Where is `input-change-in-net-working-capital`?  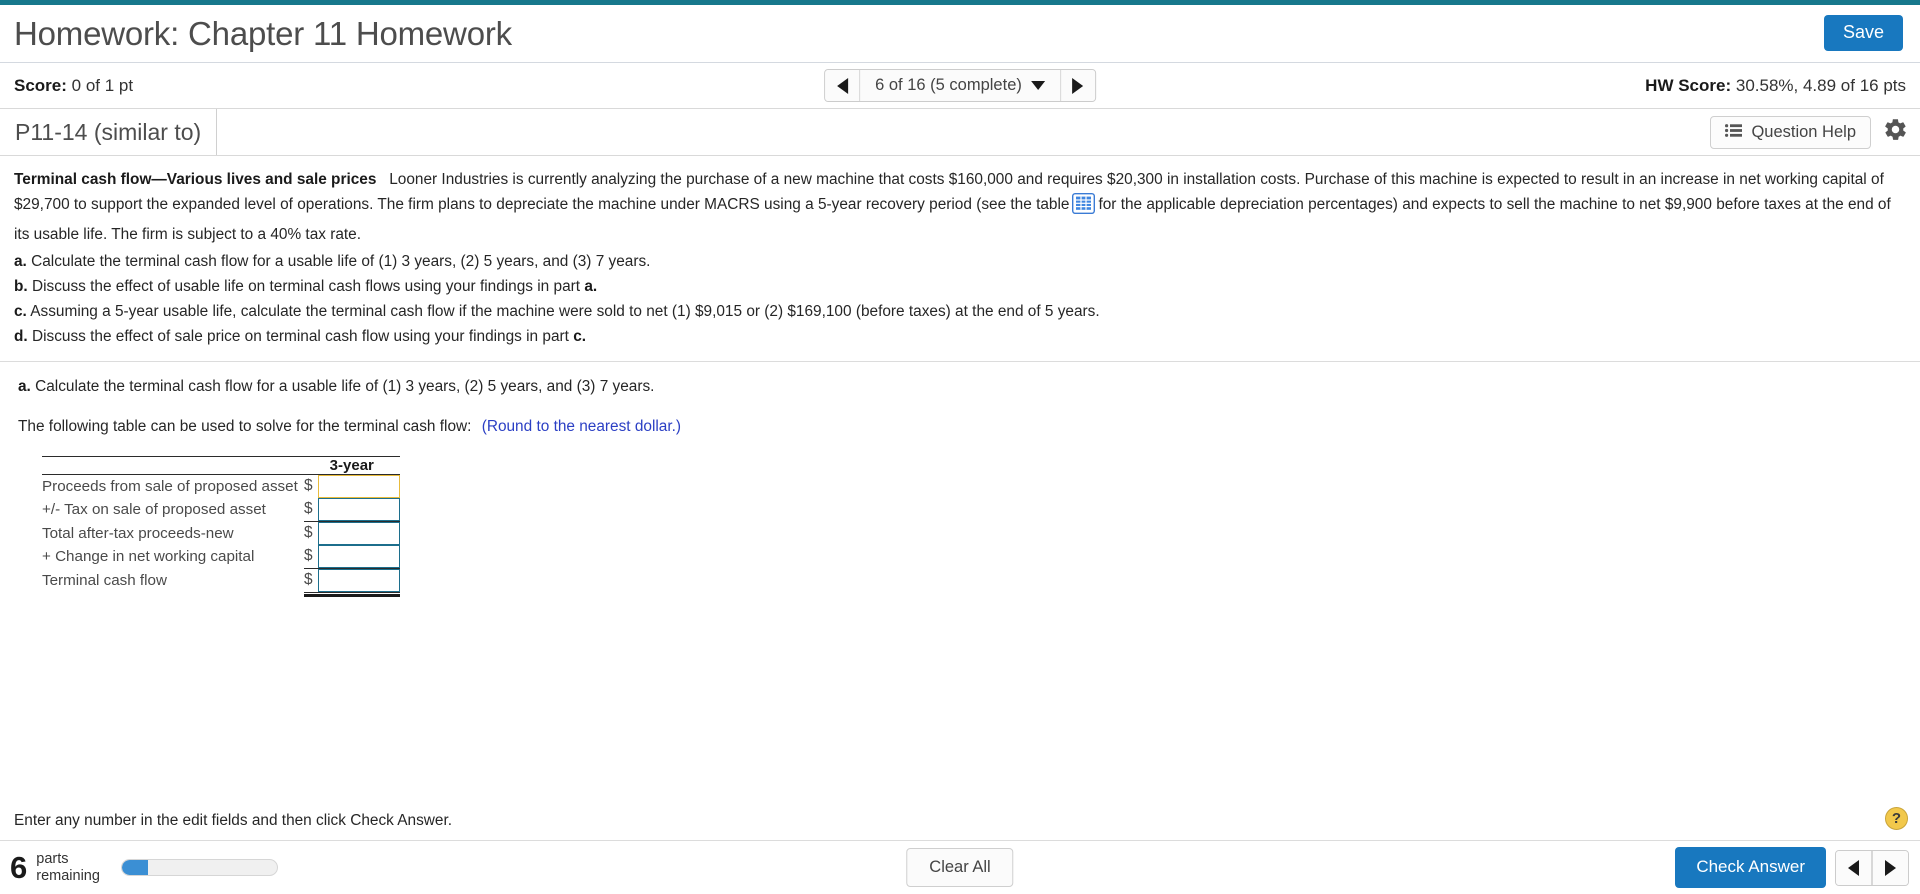
input-change-in-net-working-capital is located at coordinates (358, 556).